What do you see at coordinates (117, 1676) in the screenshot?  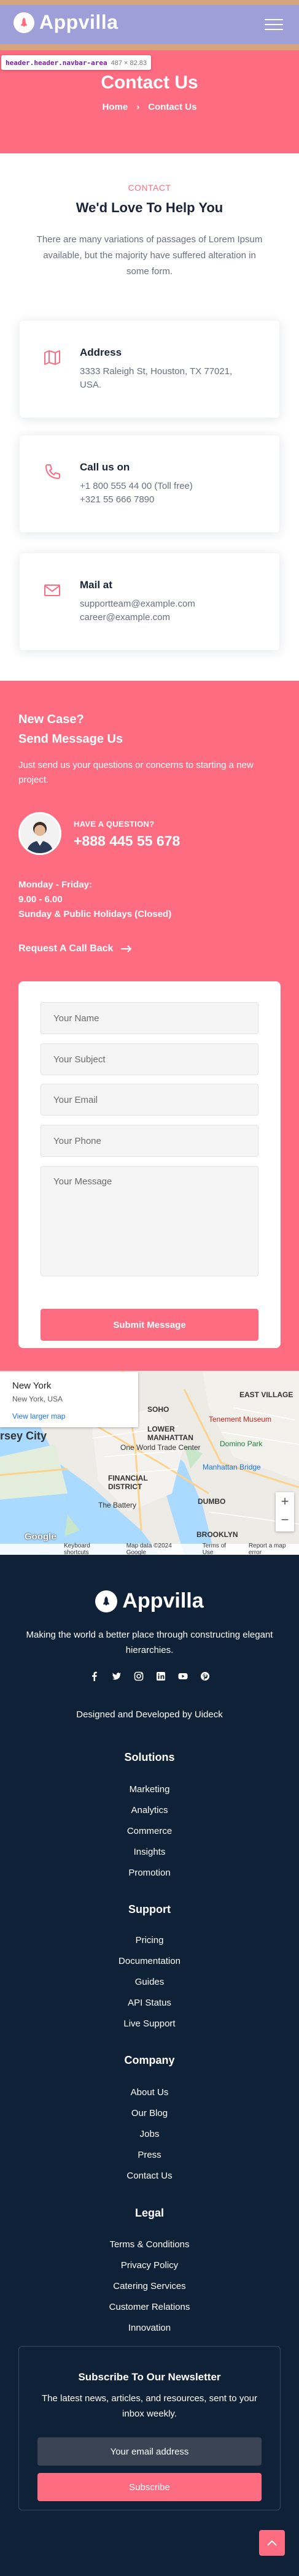 I see `twitter-icon` at bounding box center [117, 1676].